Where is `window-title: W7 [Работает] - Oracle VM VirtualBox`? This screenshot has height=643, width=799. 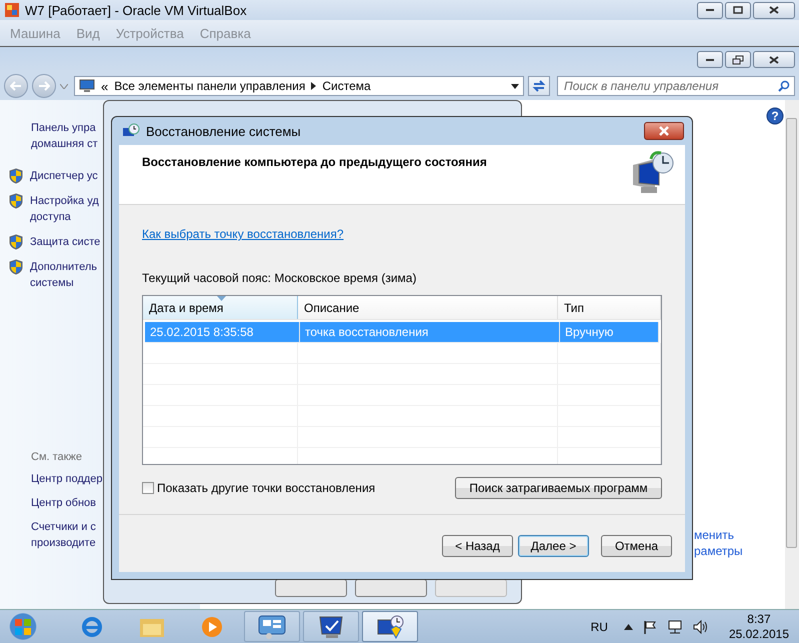
window-title: W7 [Работает] - Oracle VM VirtualBox is located at coordinates (136, 10).